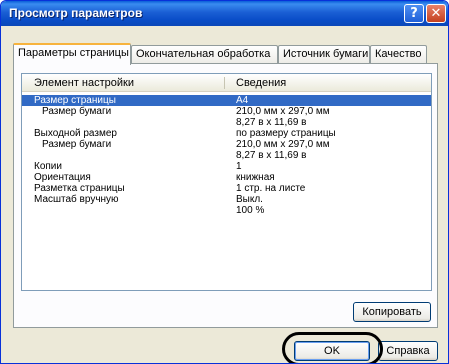 Image resolution: width=449 pixels, height=364 pixels. What do you see at coordinates (76, 199) in the screenshot?
I see `row-item-name: Масштаб вручную` at bounding box center [76, 199].